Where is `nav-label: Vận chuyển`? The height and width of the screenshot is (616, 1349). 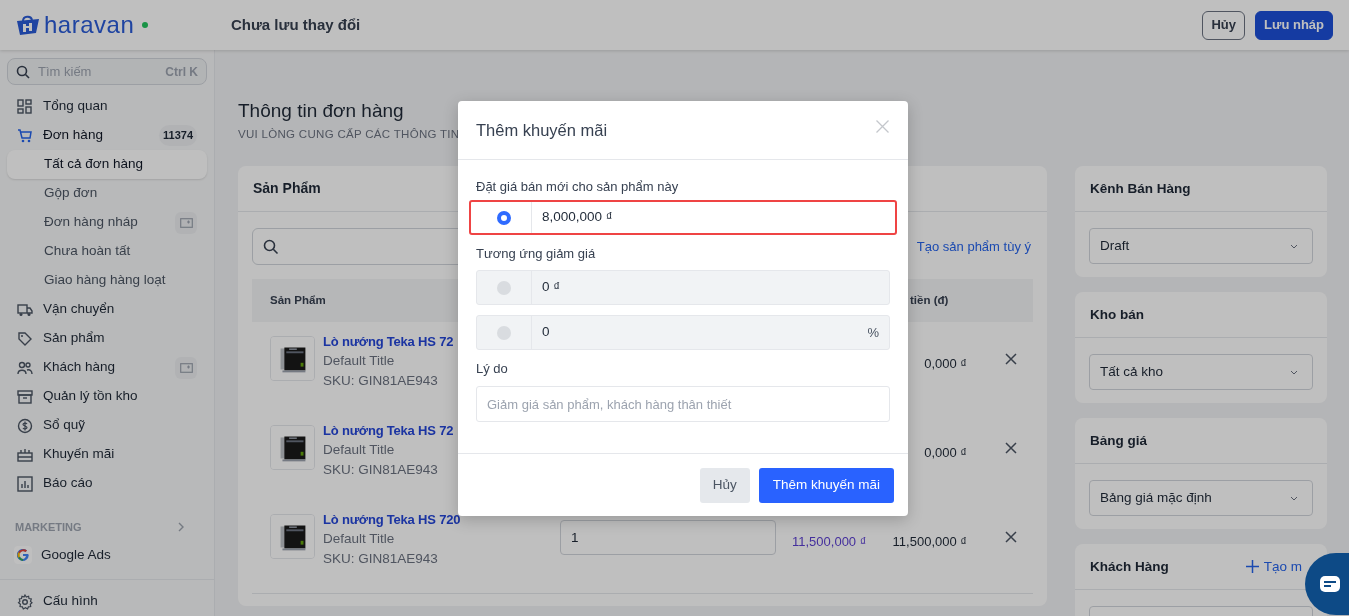
nav-label: Vận chuyển is located at coordinates (79, 309).